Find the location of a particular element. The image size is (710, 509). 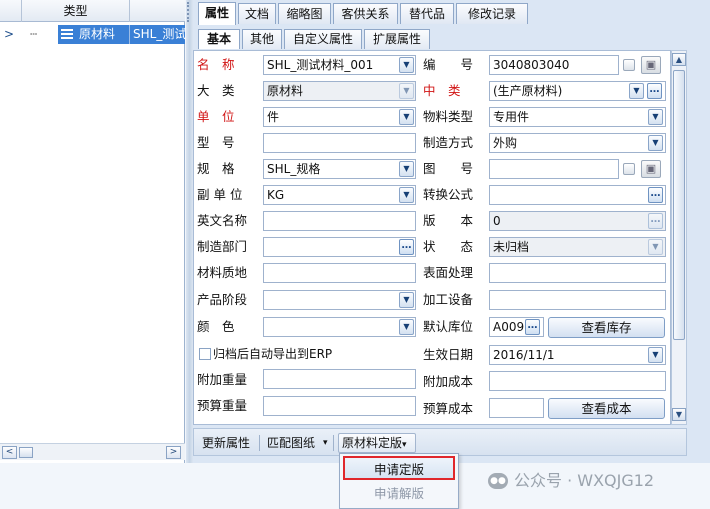

raw-material-finalize-button: 原材料定版▾ is located at coordinates (377, 443).